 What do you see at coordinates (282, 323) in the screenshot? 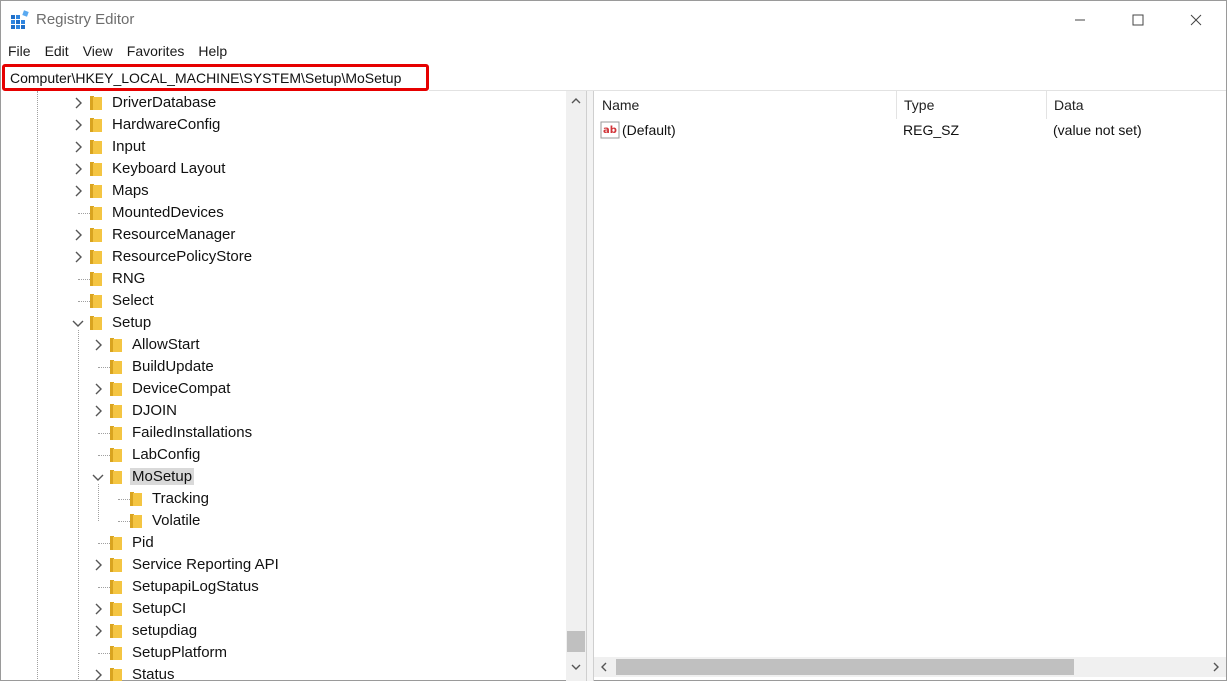
I see `tree-item: Setup` at bounding box center [282, 323].